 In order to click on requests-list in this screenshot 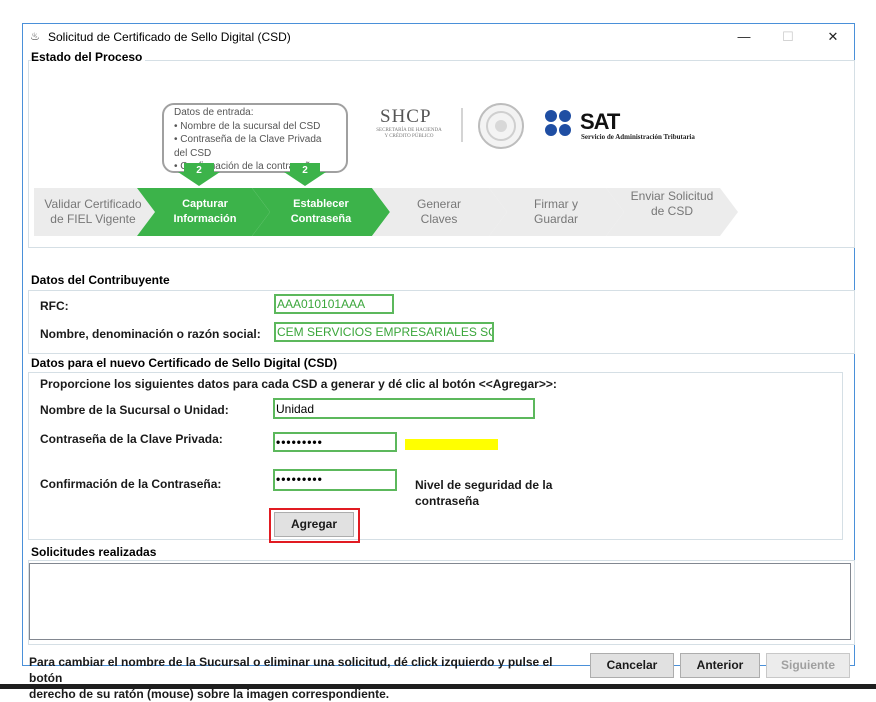, I will do `click(440, 601)`.